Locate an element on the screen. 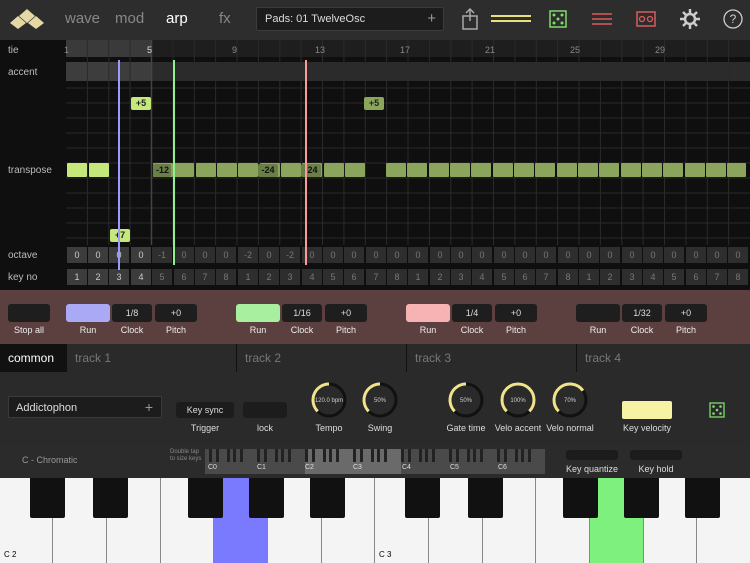  line-view-icon is located at coordinates (511, 19).